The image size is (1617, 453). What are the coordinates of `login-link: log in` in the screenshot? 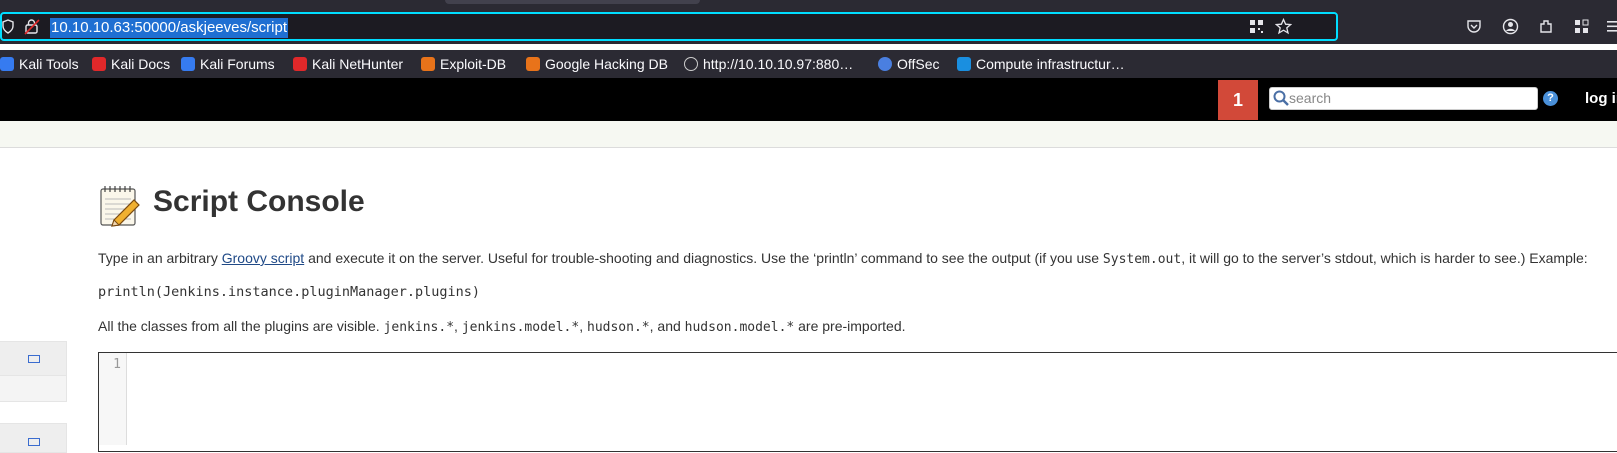 It's located at (1601, 98).